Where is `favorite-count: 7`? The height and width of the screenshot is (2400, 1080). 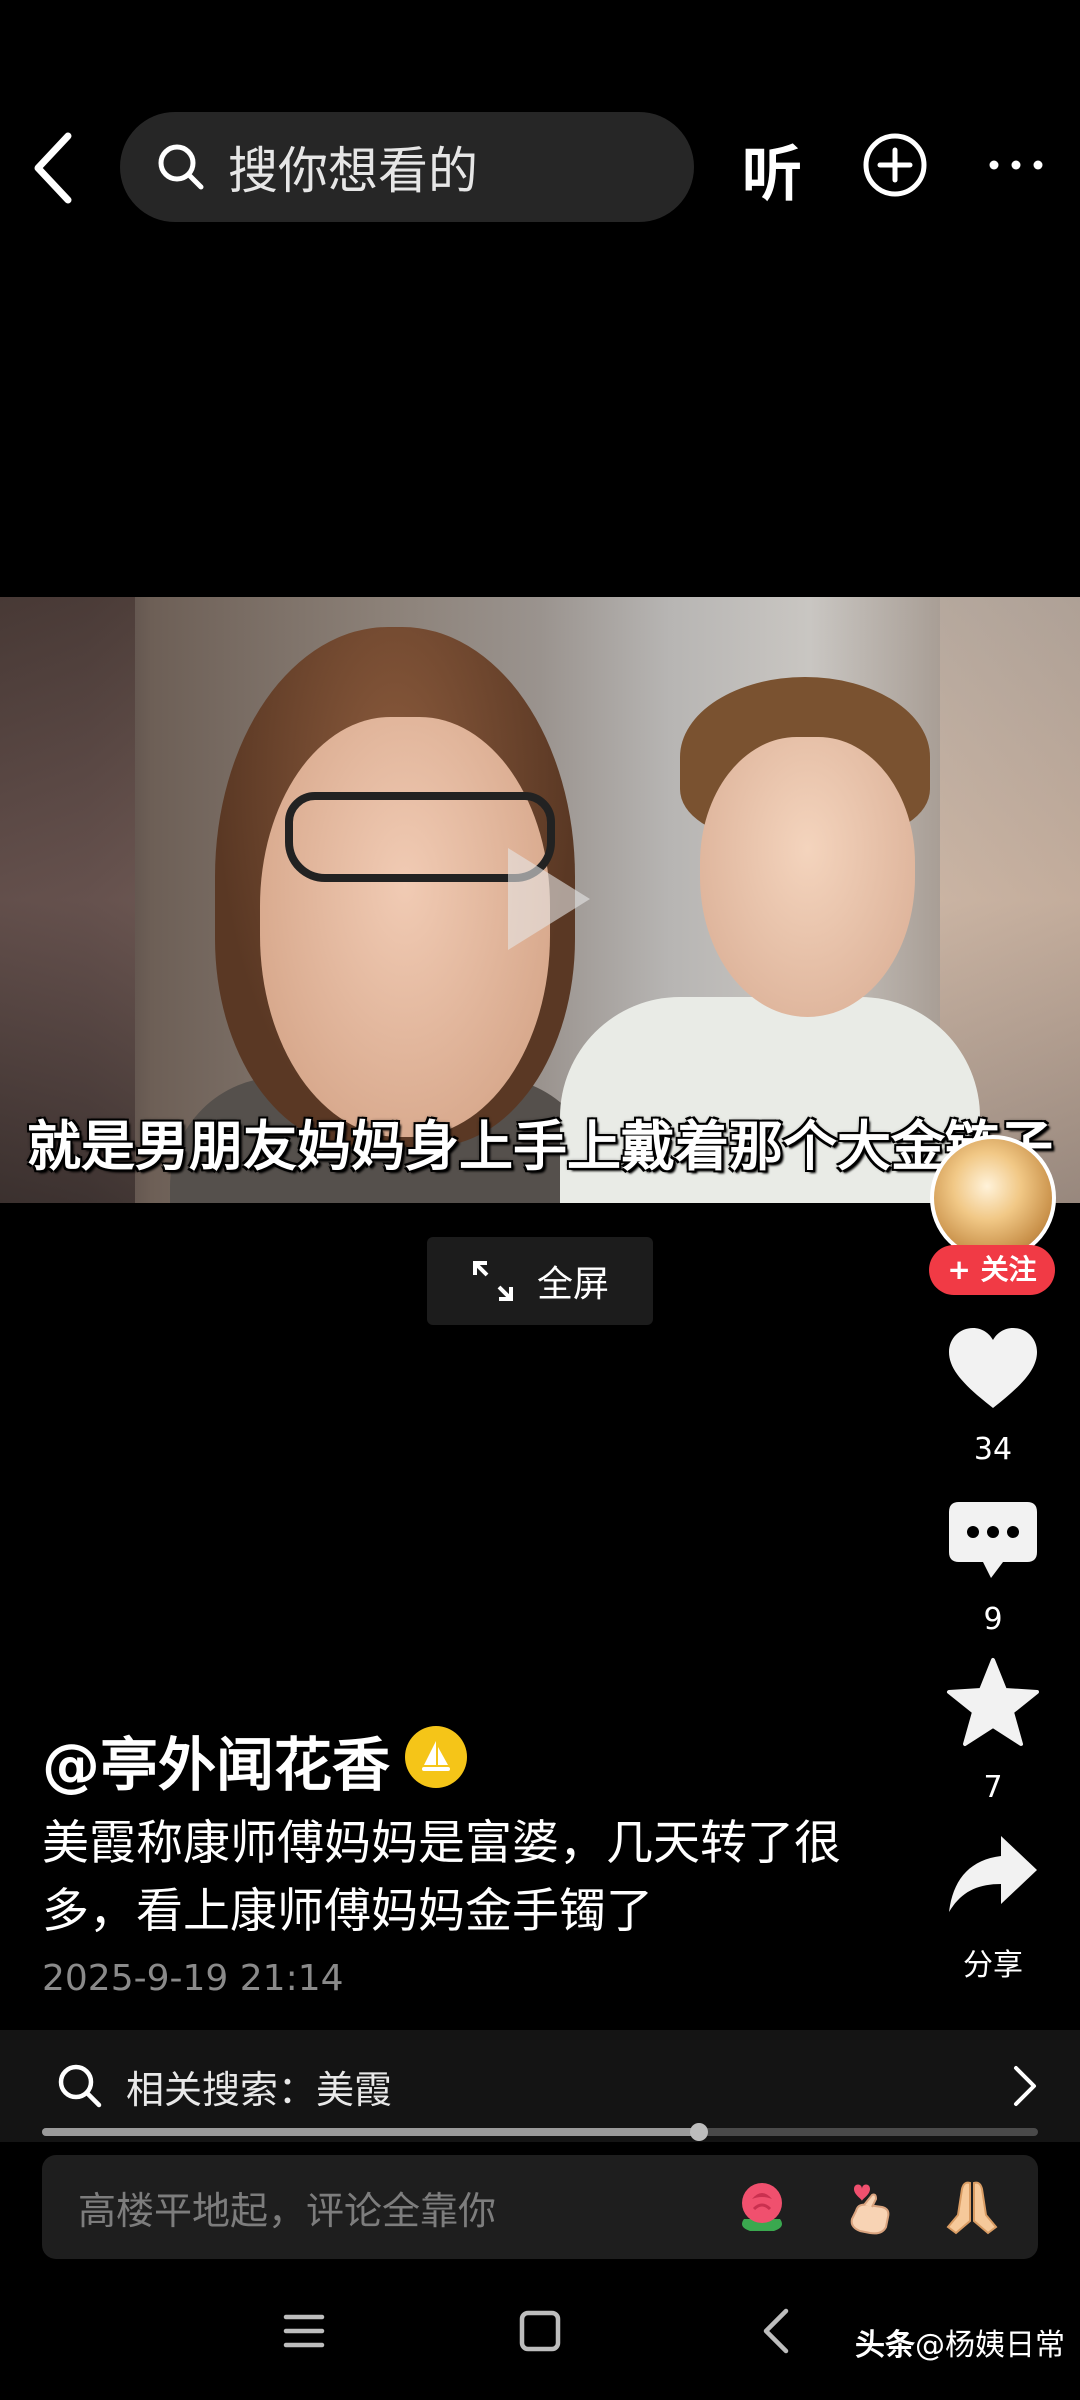
favorite-count: 7 is located at coordinates (993, 1787).